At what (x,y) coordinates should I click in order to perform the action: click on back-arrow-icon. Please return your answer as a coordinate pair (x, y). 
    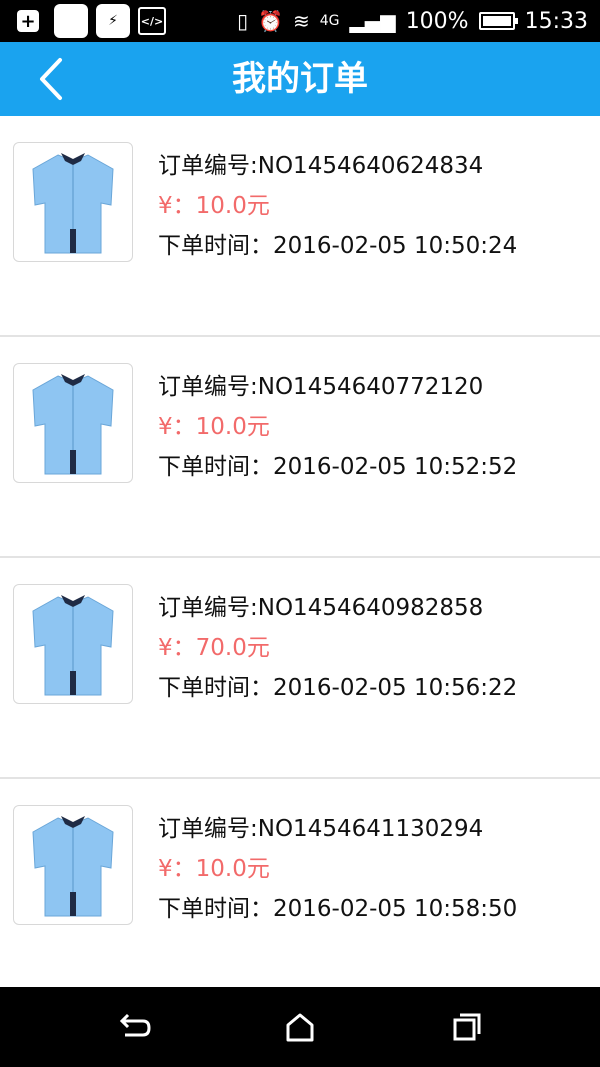
    Looking at the image, I should click on (135, 1025).